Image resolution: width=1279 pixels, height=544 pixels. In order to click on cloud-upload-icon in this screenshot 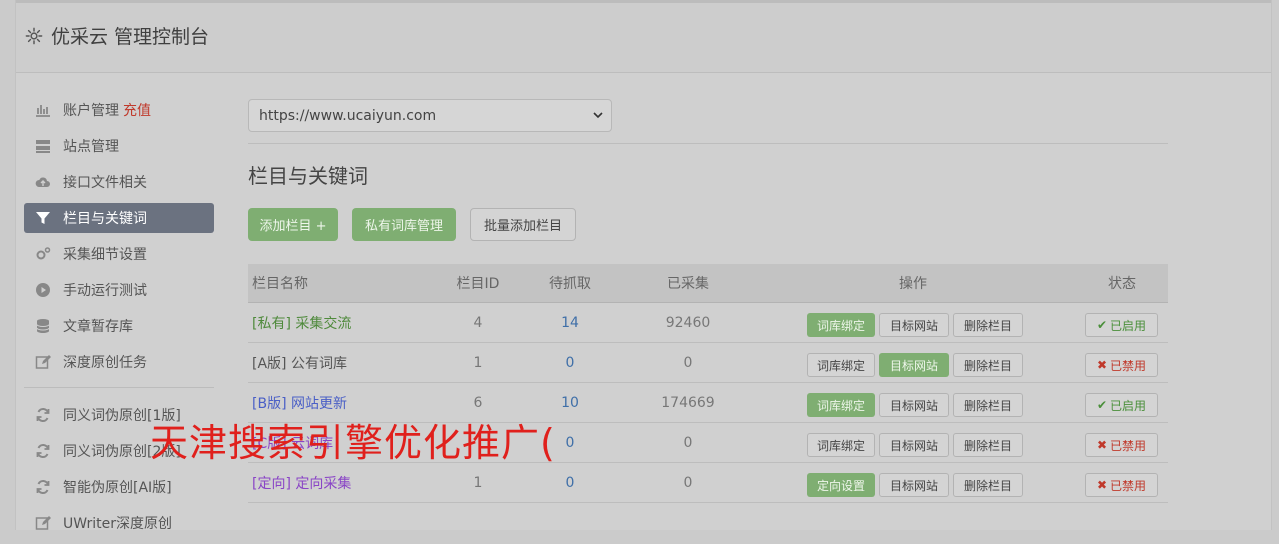, I will do `click(42, 182)`.